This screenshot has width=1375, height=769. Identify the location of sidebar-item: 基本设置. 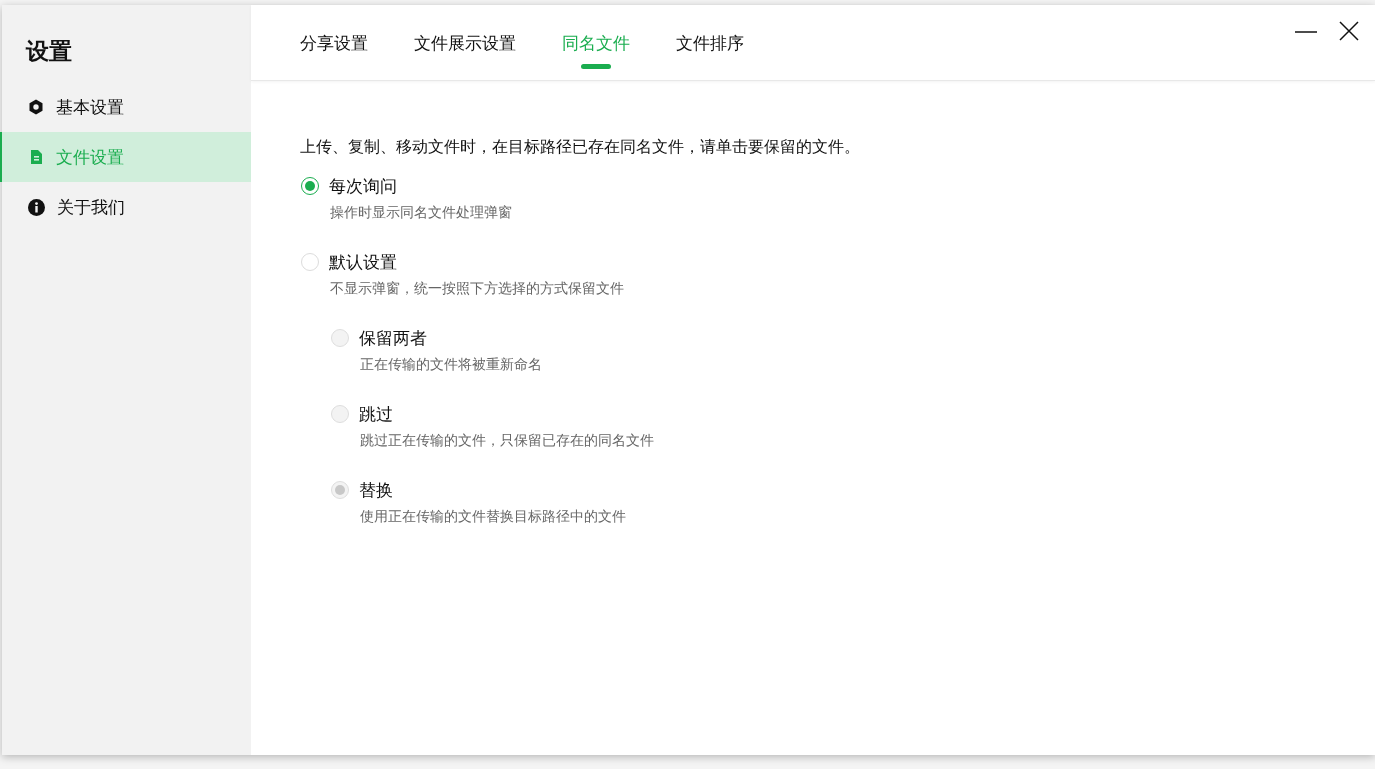
(125, 107).